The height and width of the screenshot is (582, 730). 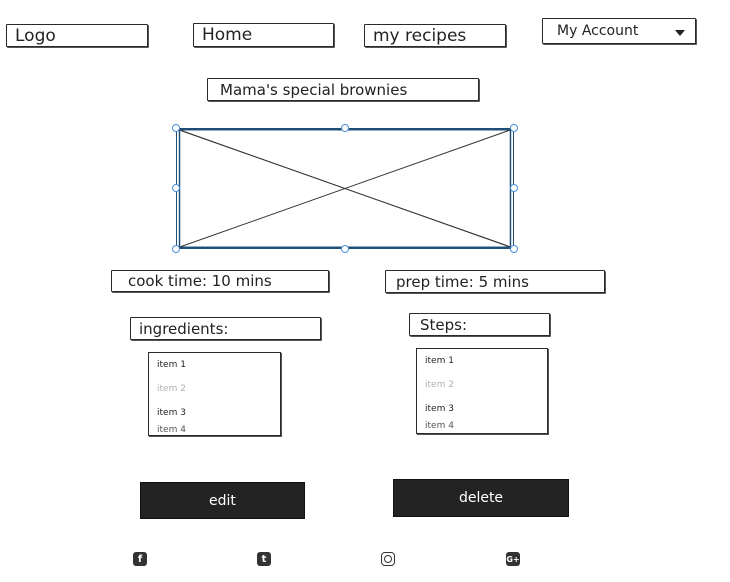 I want to click on nav-my-recipes-link: my recipes, so click(x=435, y=35).